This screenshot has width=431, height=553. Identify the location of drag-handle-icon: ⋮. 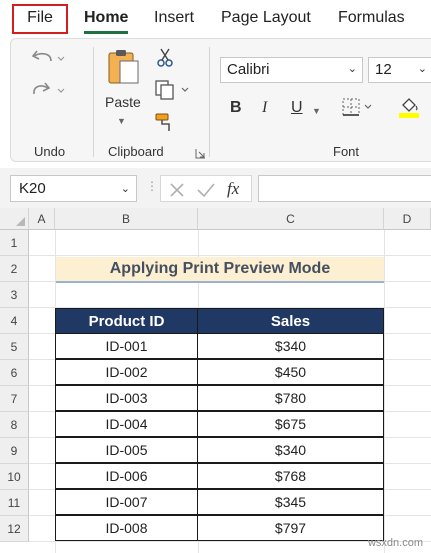
(152, 186).